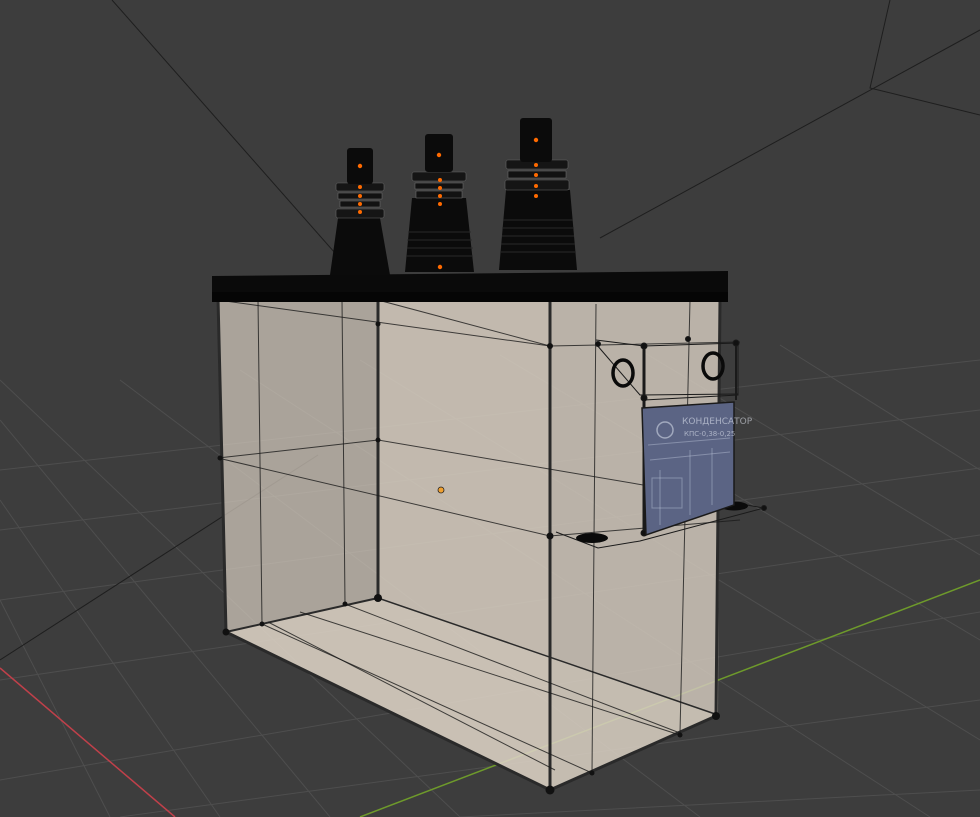 This screenshot has width=980, height=817. What do you see at coordinates (88, 742) in the screenshot?
I see `x-axis-line` at bounding box center [88, 742].